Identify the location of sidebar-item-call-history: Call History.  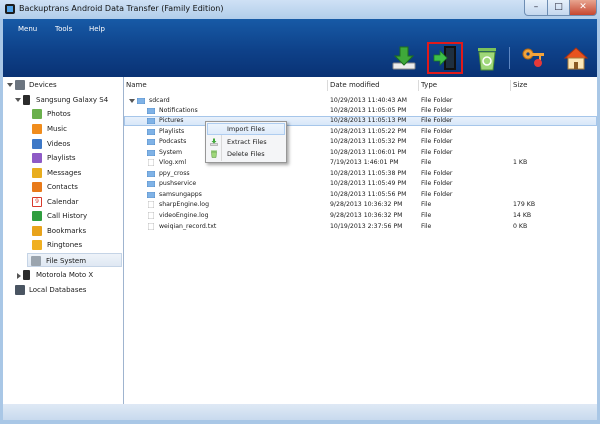
(63, 216).